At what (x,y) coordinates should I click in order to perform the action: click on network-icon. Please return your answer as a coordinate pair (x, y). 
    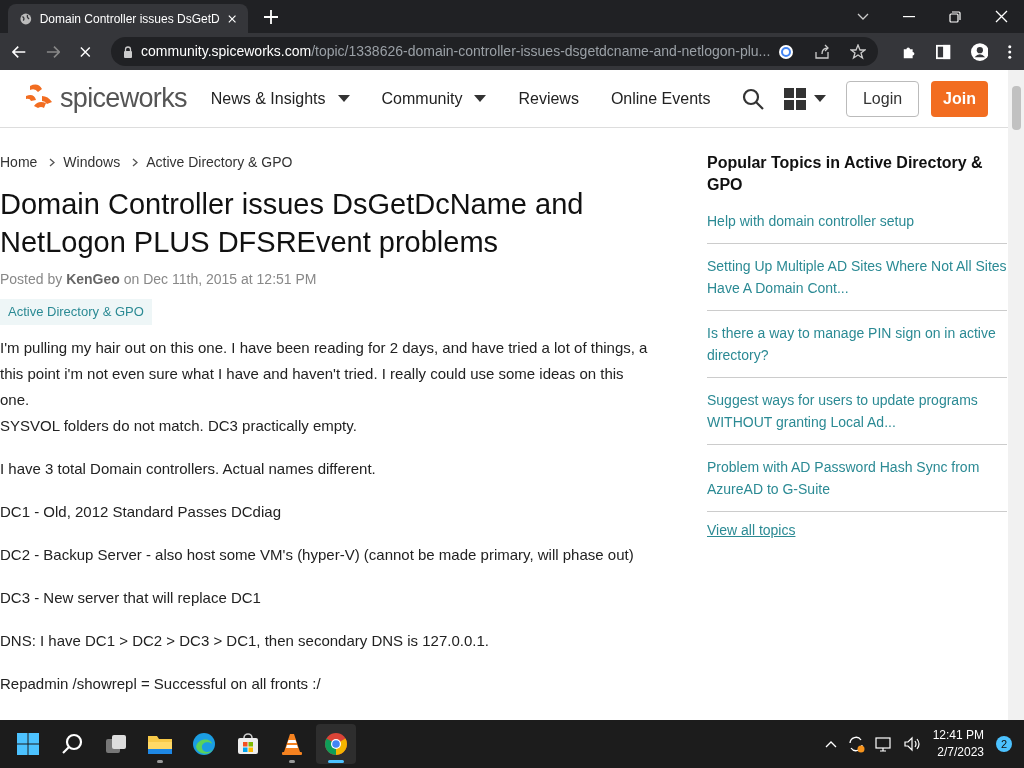
    Looking at the image, I should click on (883, 744).